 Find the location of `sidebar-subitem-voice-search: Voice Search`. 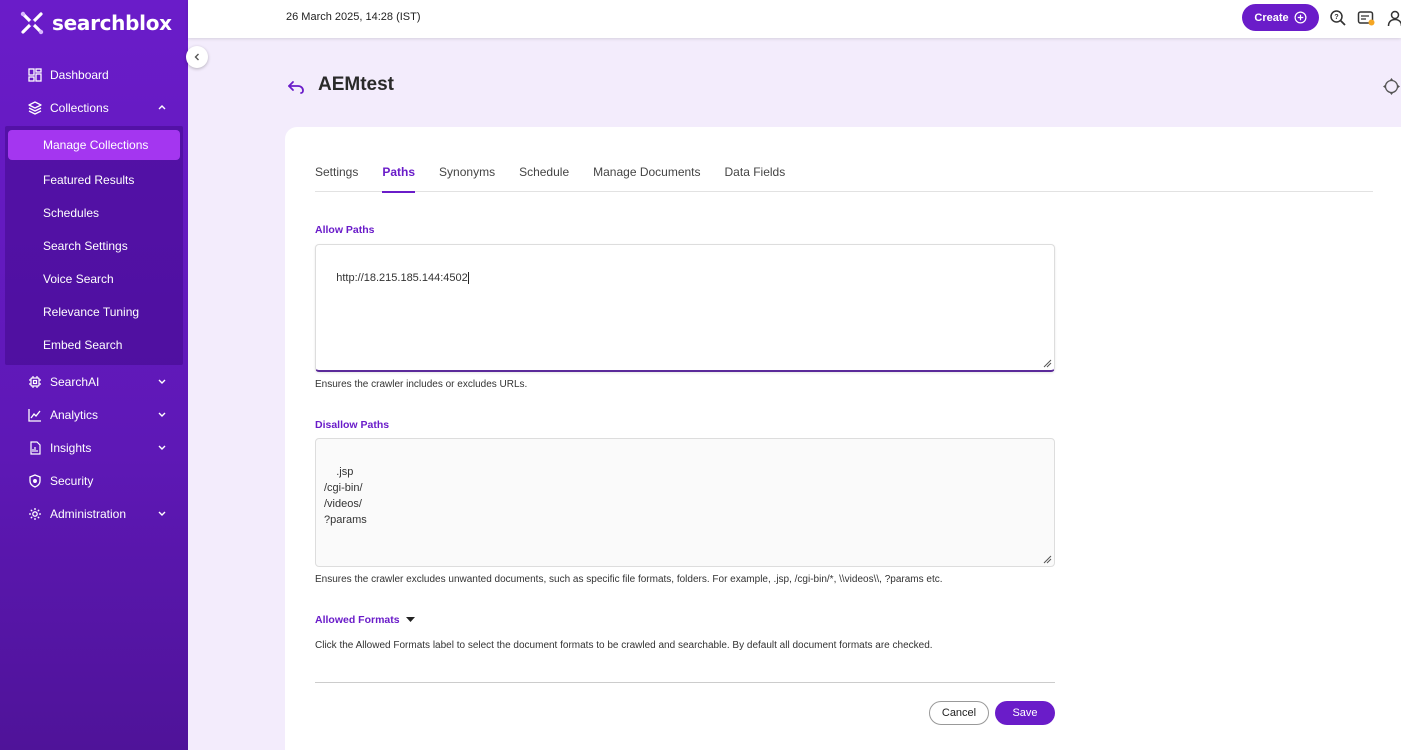

sidebar-subitem-voice-search: Voice Search is located at coordinates (94, 278).